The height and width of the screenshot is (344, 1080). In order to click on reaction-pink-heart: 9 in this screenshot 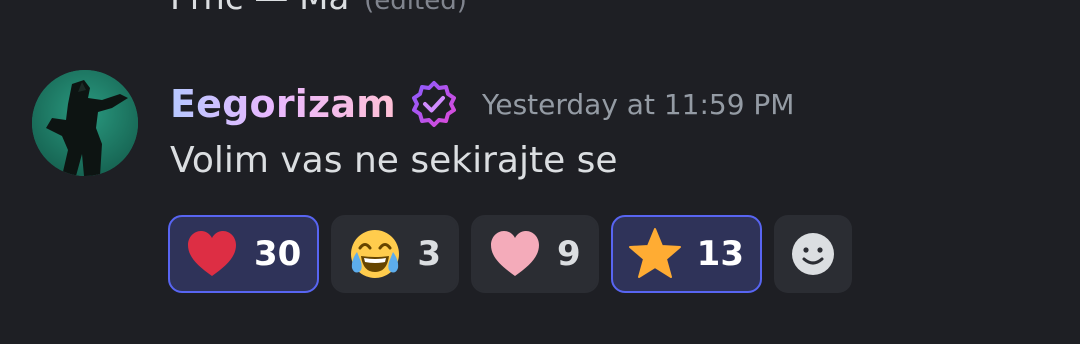, I will do `click(535, 254)`.